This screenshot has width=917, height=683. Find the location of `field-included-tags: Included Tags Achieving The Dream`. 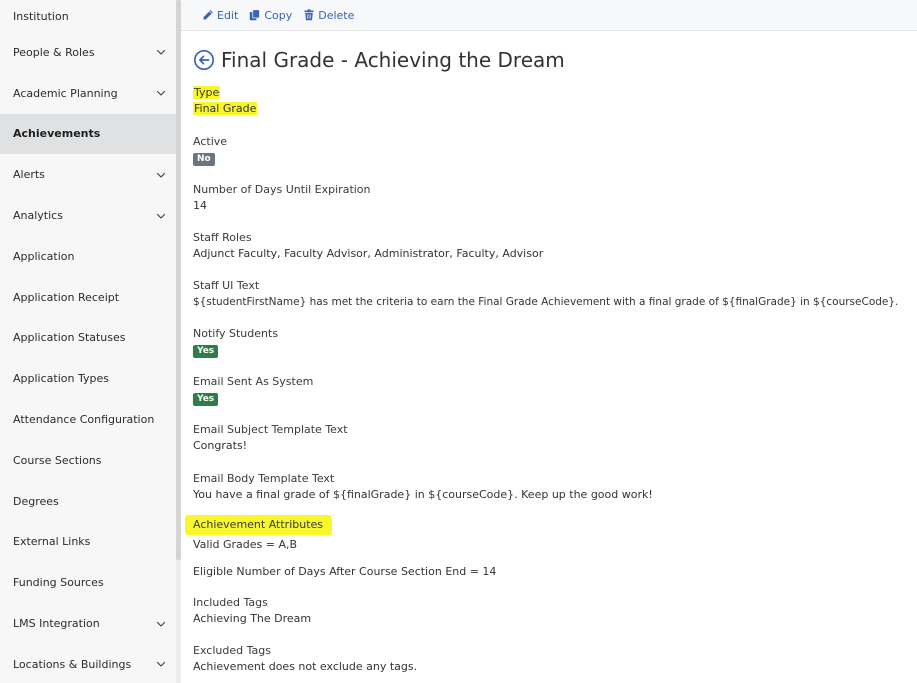

field-included-tags: Included Tags Achieving The Dream is located at coordinates (548, 611).